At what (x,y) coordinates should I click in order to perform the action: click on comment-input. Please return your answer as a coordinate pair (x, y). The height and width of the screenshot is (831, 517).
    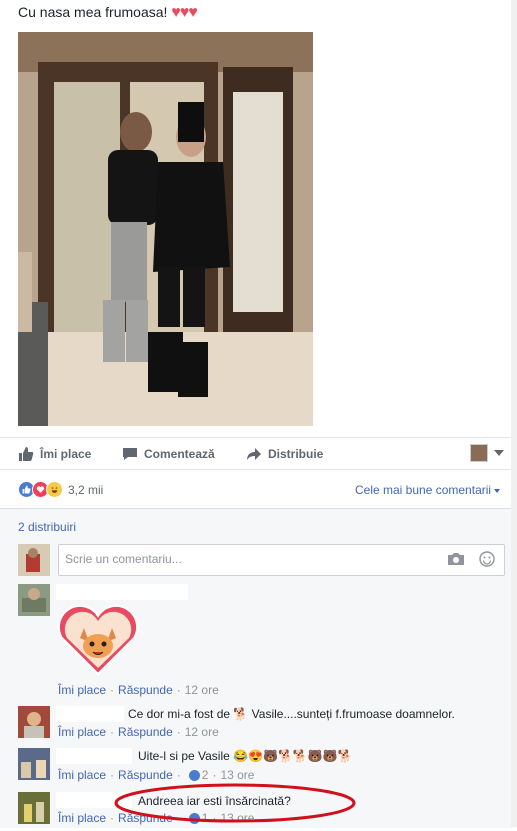
    Looking at the image, I should click on (245, 559).